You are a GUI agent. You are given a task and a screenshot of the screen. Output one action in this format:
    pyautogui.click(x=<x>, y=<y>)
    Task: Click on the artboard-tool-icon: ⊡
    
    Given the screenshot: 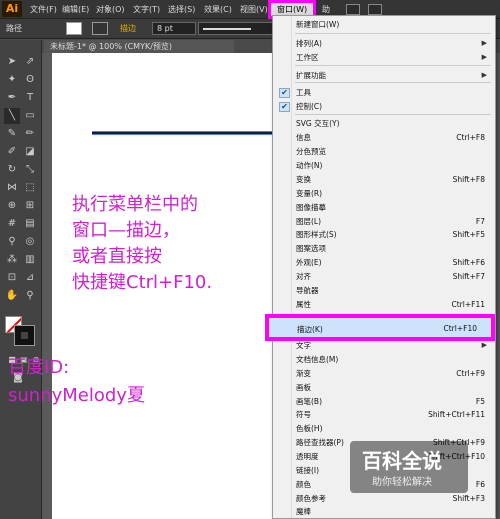 What is the action you would take?
    pyautogui.click(x=12, y=278)
    